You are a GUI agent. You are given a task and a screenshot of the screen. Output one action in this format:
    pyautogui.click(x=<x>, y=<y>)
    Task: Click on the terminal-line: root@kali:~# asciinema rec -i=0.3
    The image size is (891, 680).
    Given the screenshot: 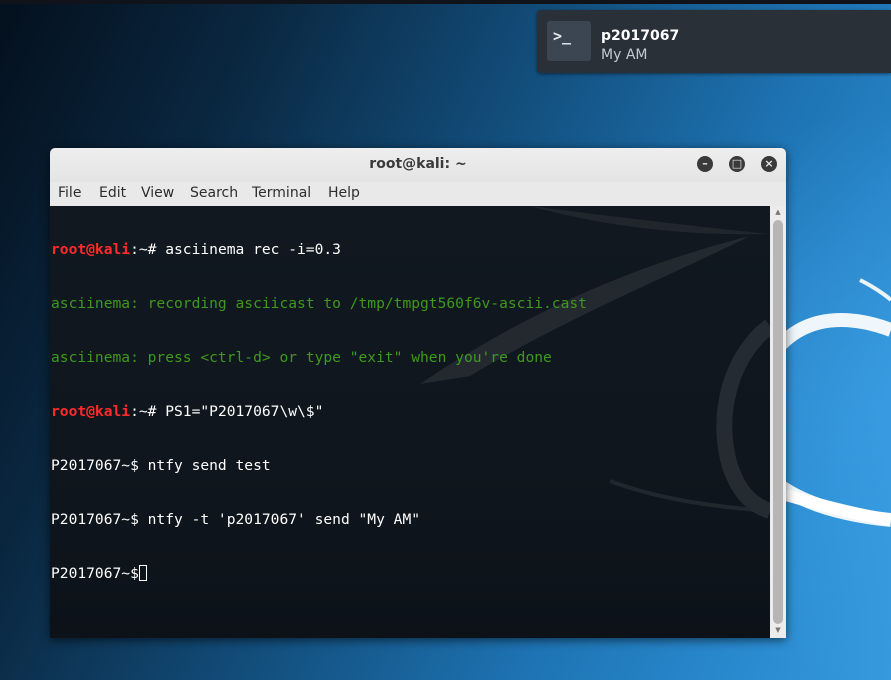 What is the action you would take?
    pyautogui.click(x=319, y=250)
    